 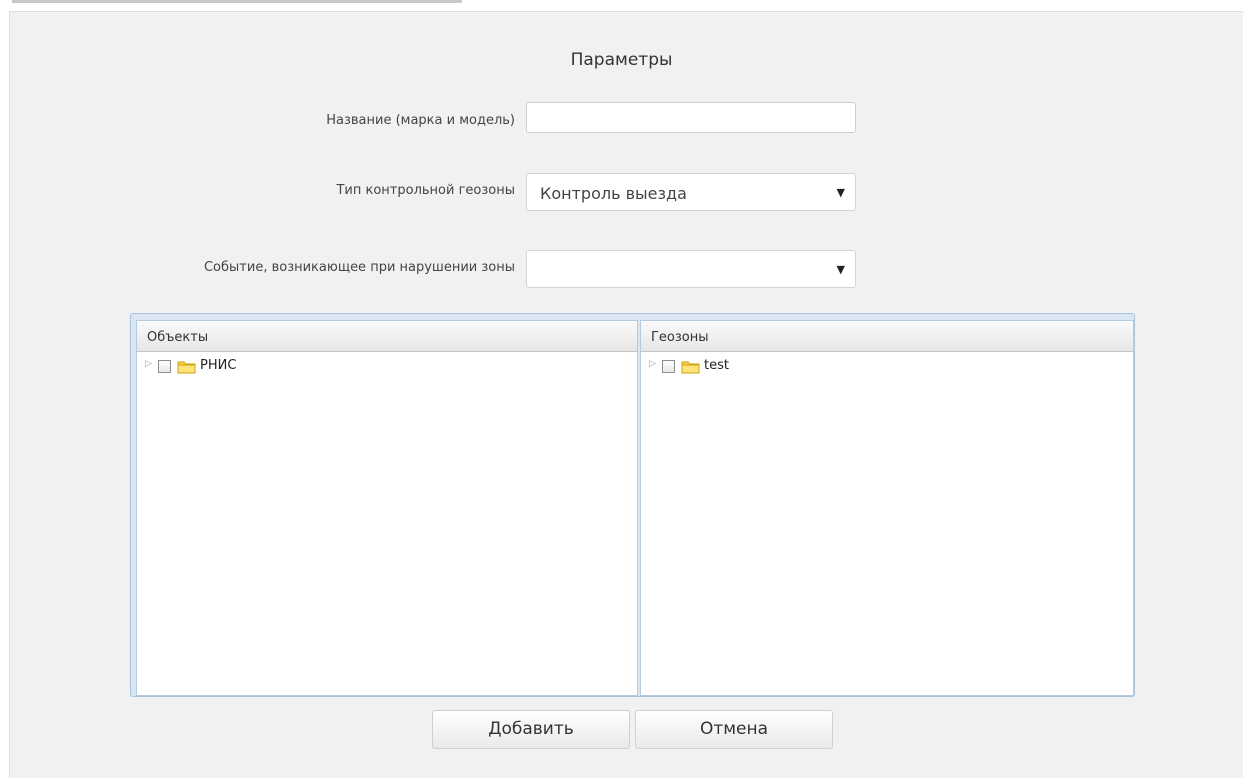 I want to click on geozone-type-label: Тип контрольной геозоны, so click(x=425, y=190).